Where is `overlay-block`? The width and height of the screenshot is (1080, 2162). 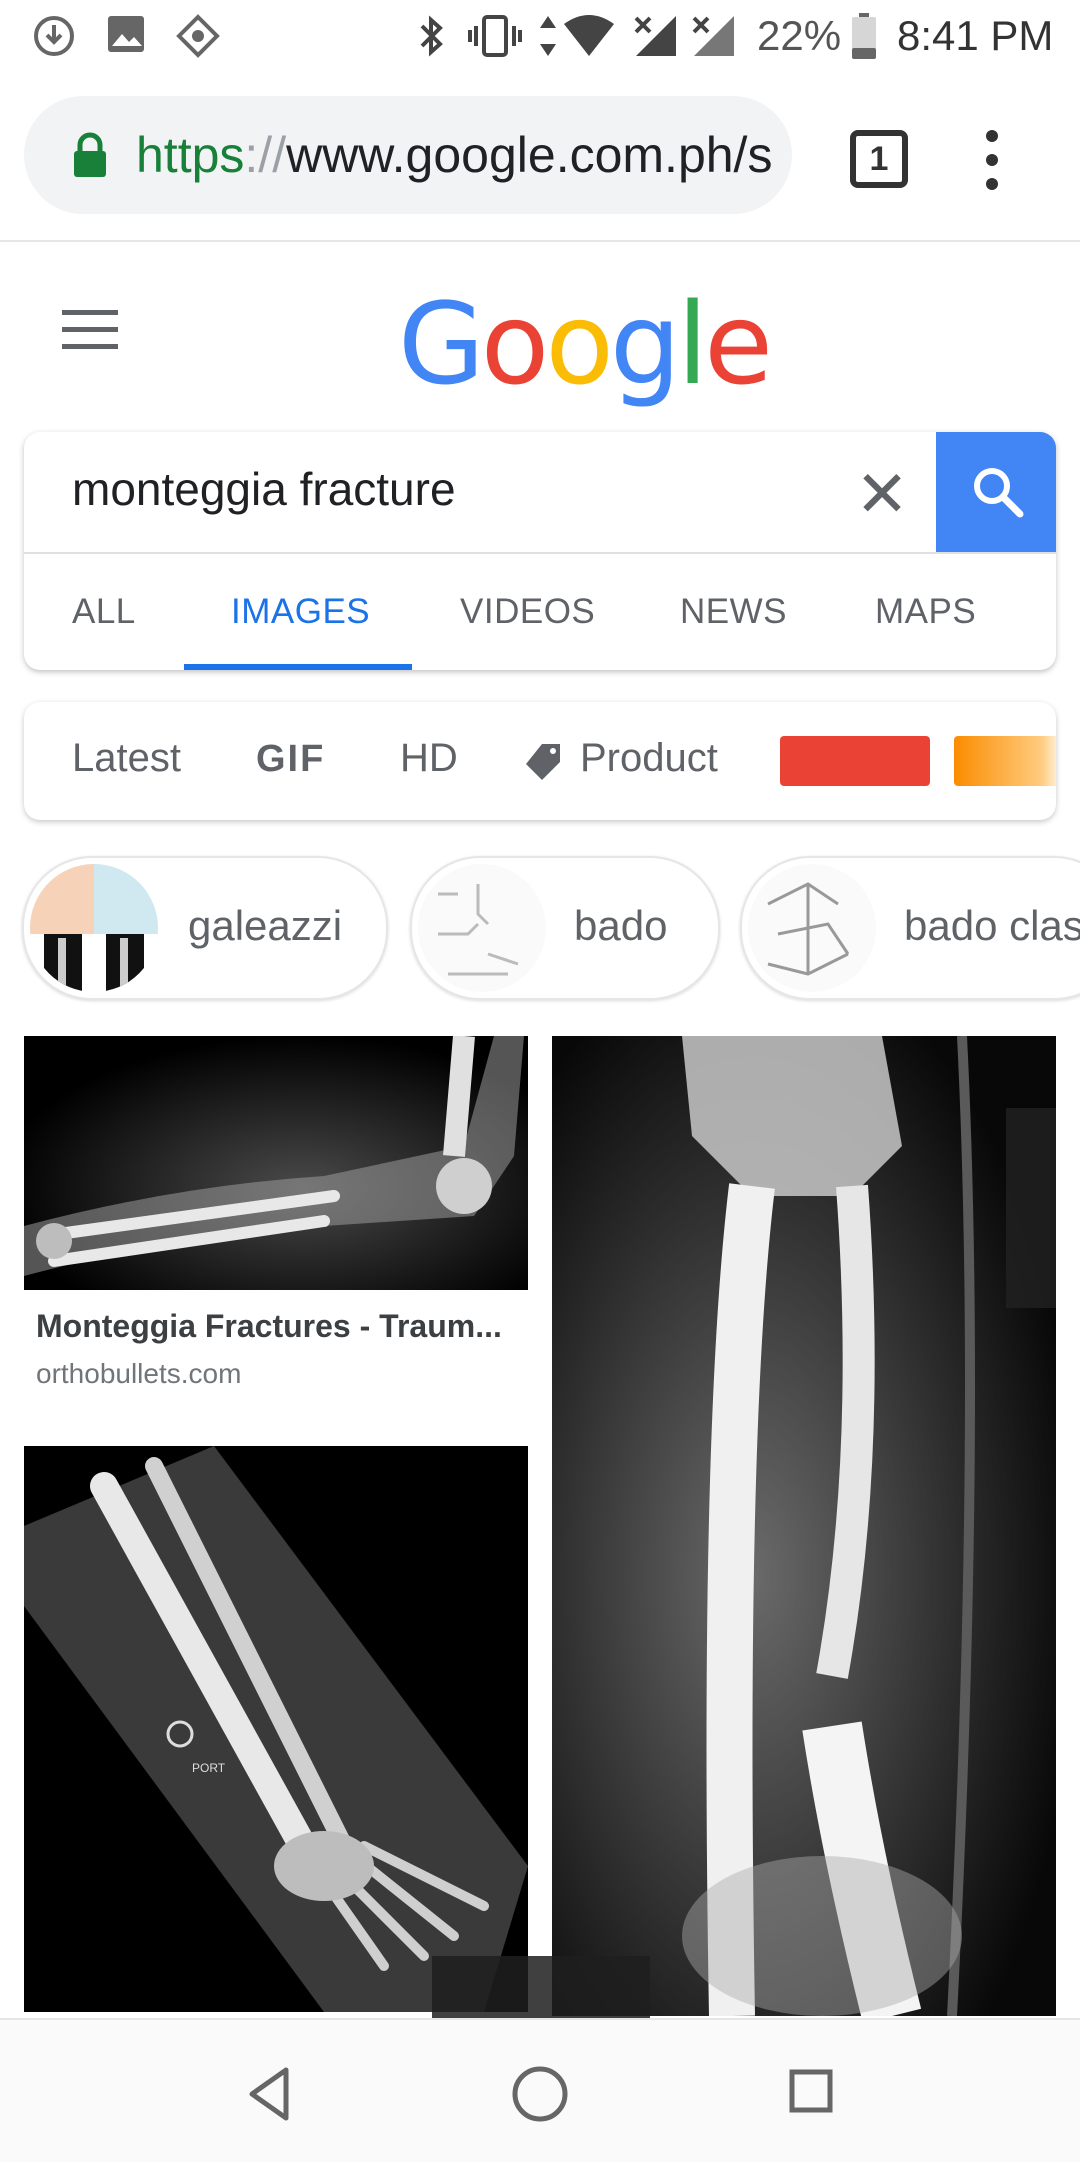
overlay-block is located at coordinates (541, 1987).